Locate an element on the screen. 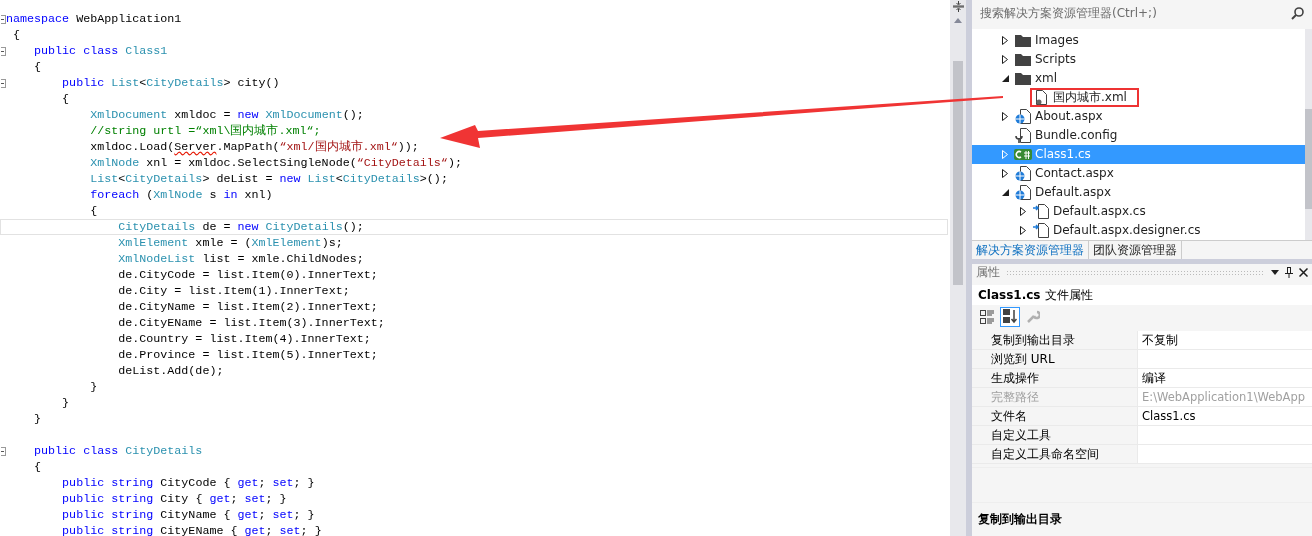 The image size is (1312, 536). object-name: Class1.cs is located at coordinates (1009, 295).